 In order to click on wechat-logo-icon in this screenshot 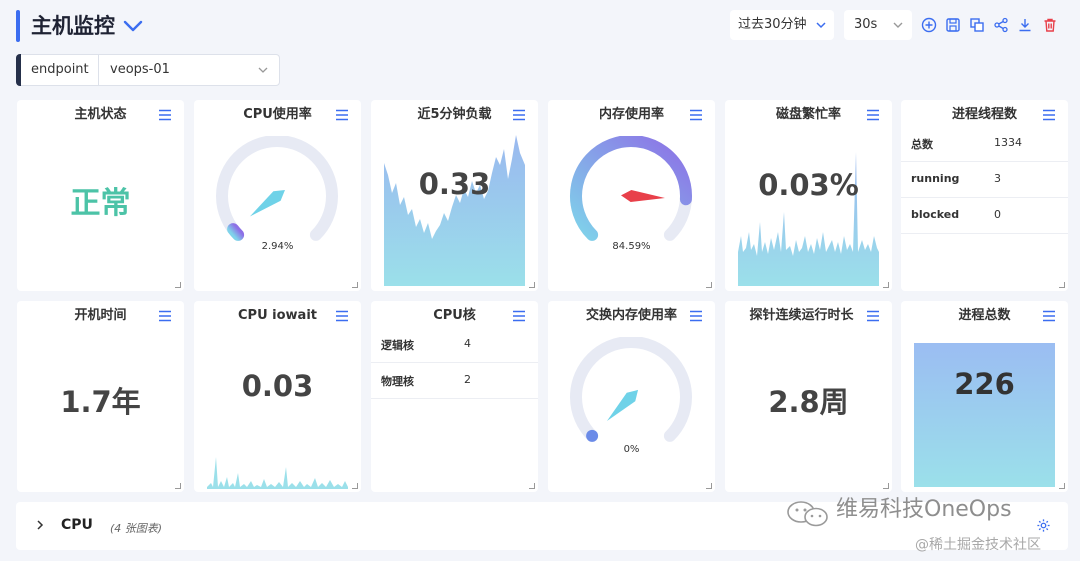, I will do `click(807, 514)`.